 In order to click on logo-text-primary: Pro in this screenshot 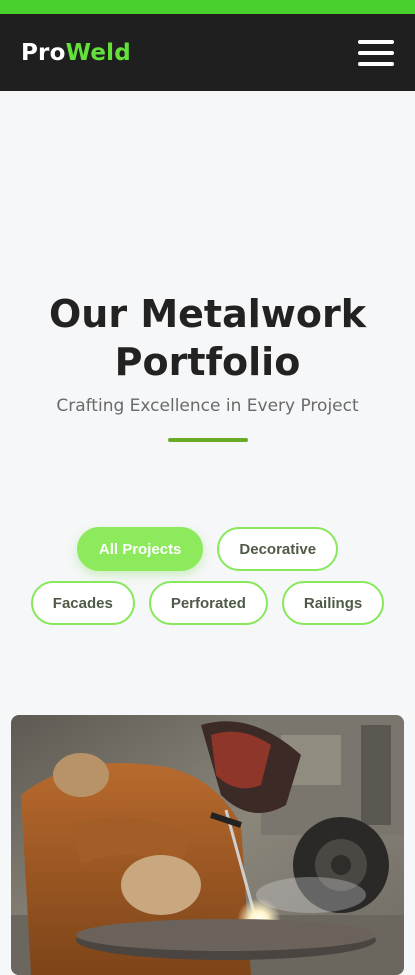, I will do `click(43, 52)`.